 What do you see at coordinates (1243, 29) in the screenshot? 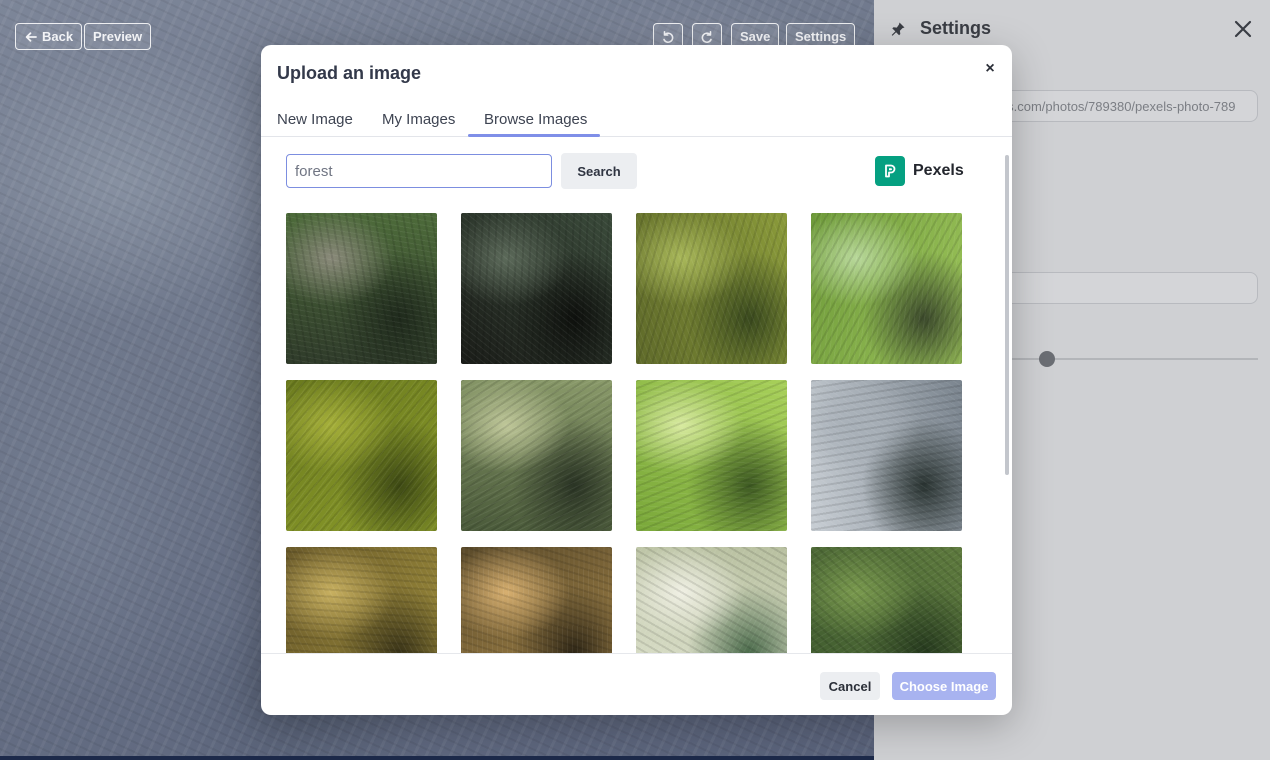
I see `close-icon` at bounding box center [1243, 29].